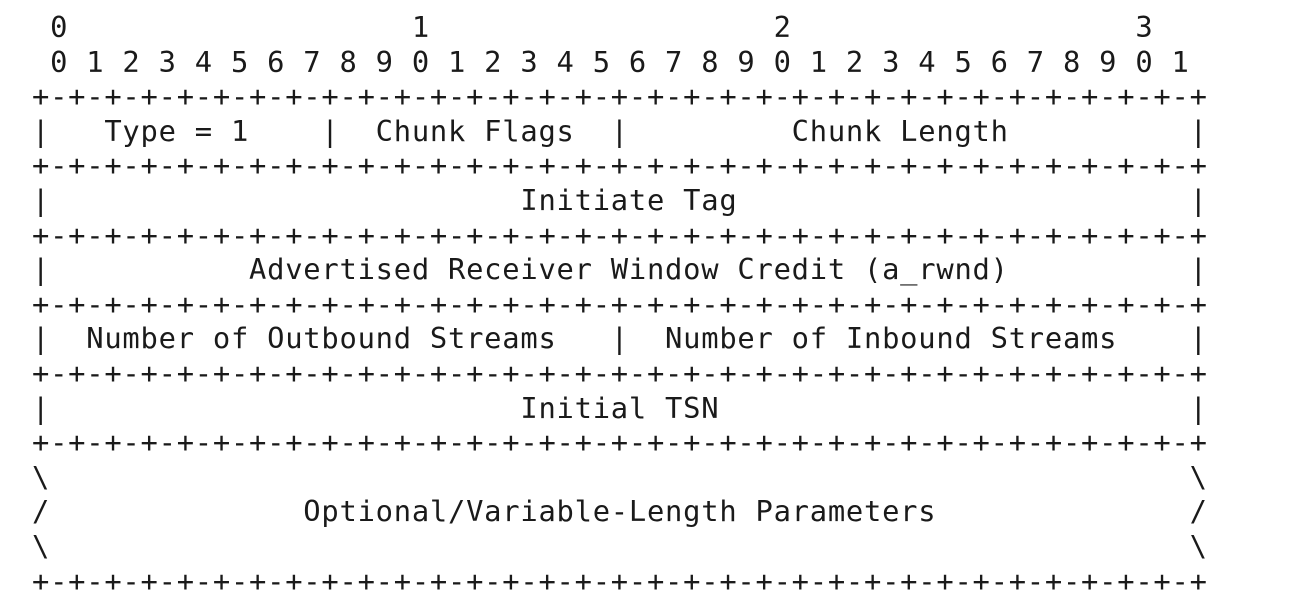 The height and width of the screenshot is (610, 1314). What do you see at coordinates (593, 27) in the screenshot?
I see `bit-ruler-tens: 0 1 2 3` at bounding box center [593, 27].